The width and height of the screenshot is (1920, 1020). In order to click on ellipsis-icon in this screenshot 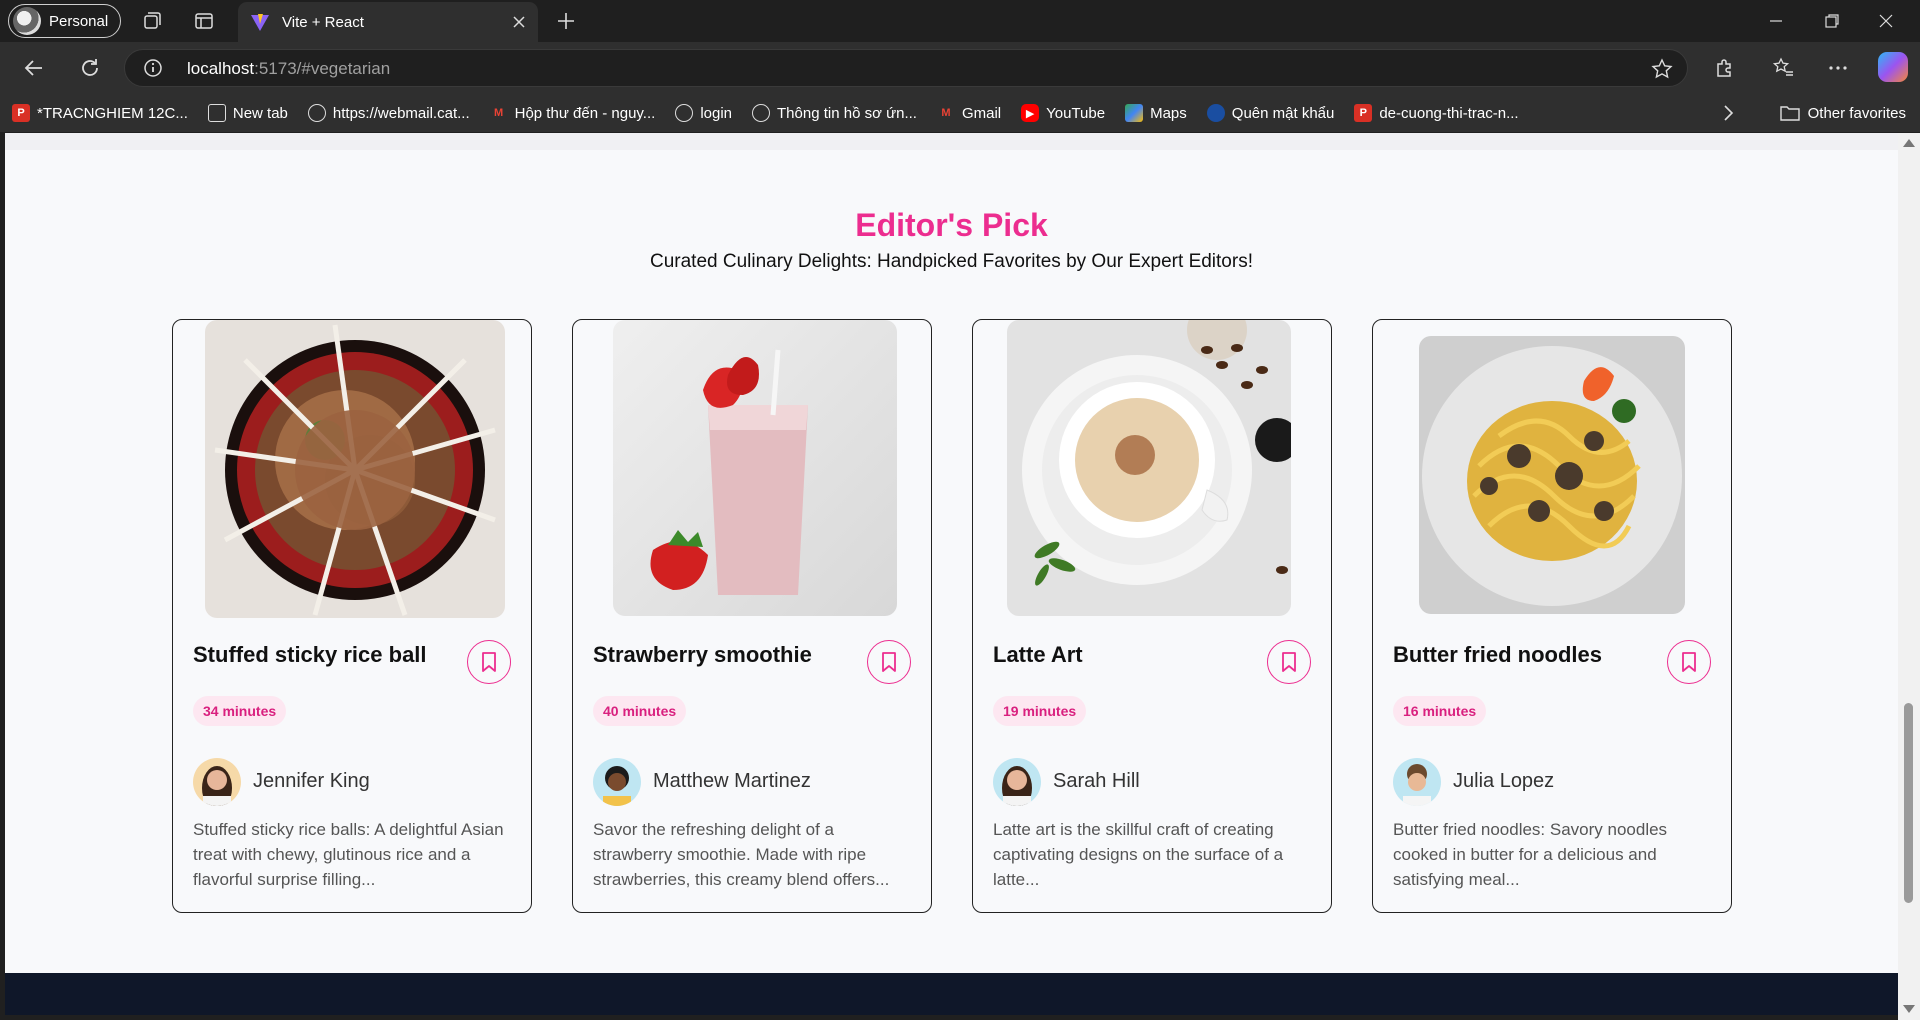, I will do `click(1838, 68)`.